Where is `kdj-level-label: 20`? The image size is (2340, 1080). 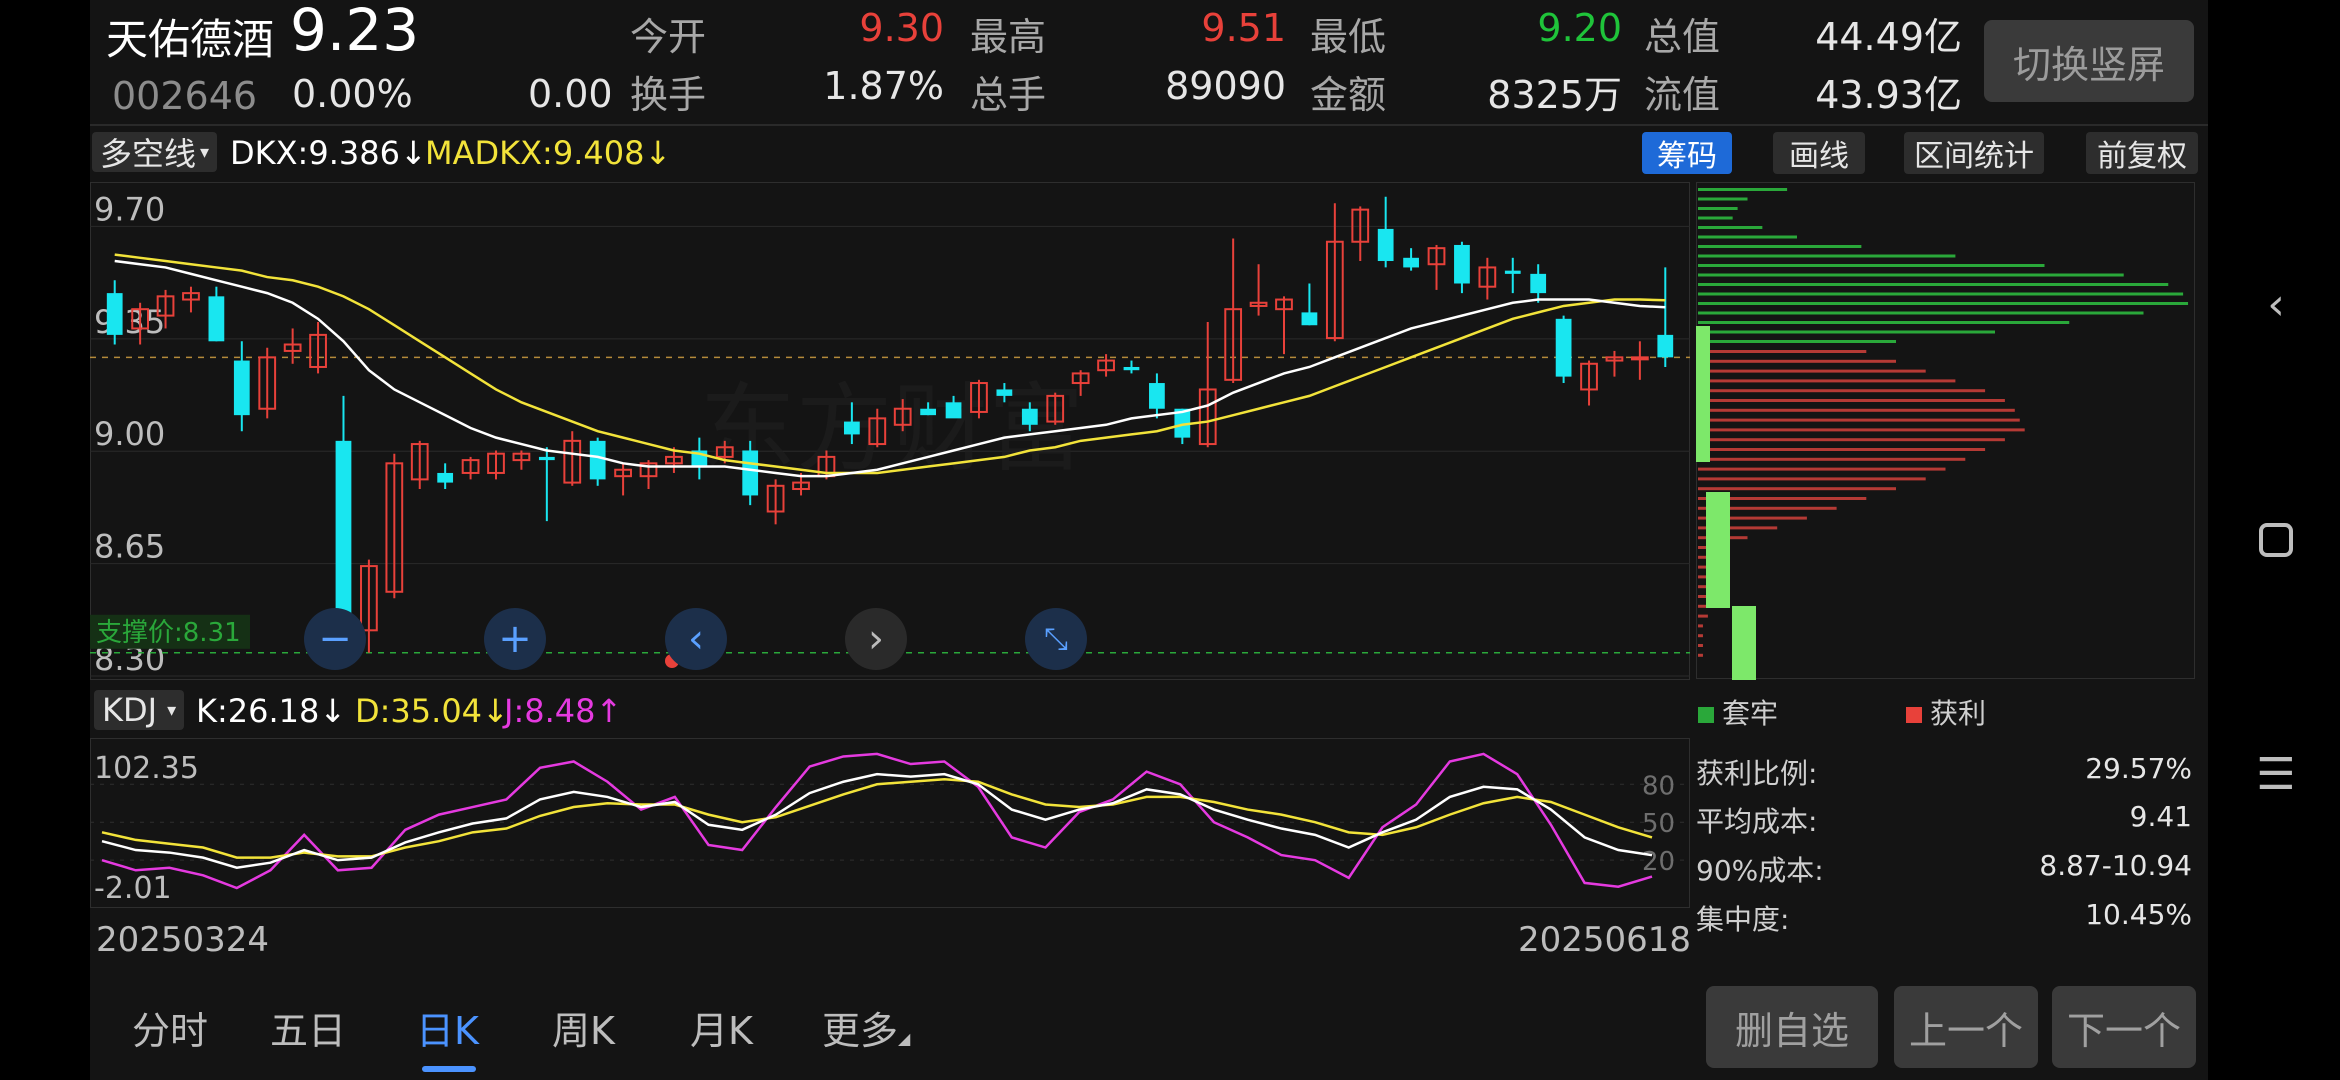
kdj-level-label: 20 is located at coordinates (1658, 862).